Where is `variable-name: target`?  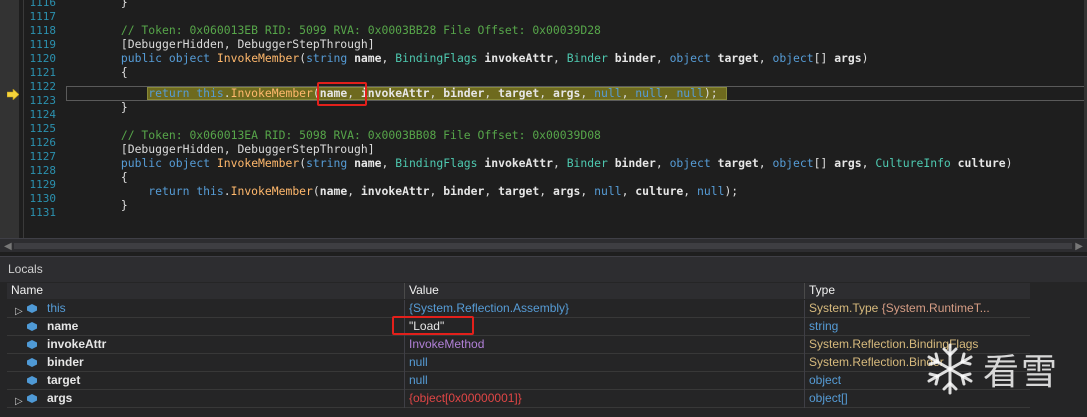 variable-name: target is located at coordinates (64, 380).